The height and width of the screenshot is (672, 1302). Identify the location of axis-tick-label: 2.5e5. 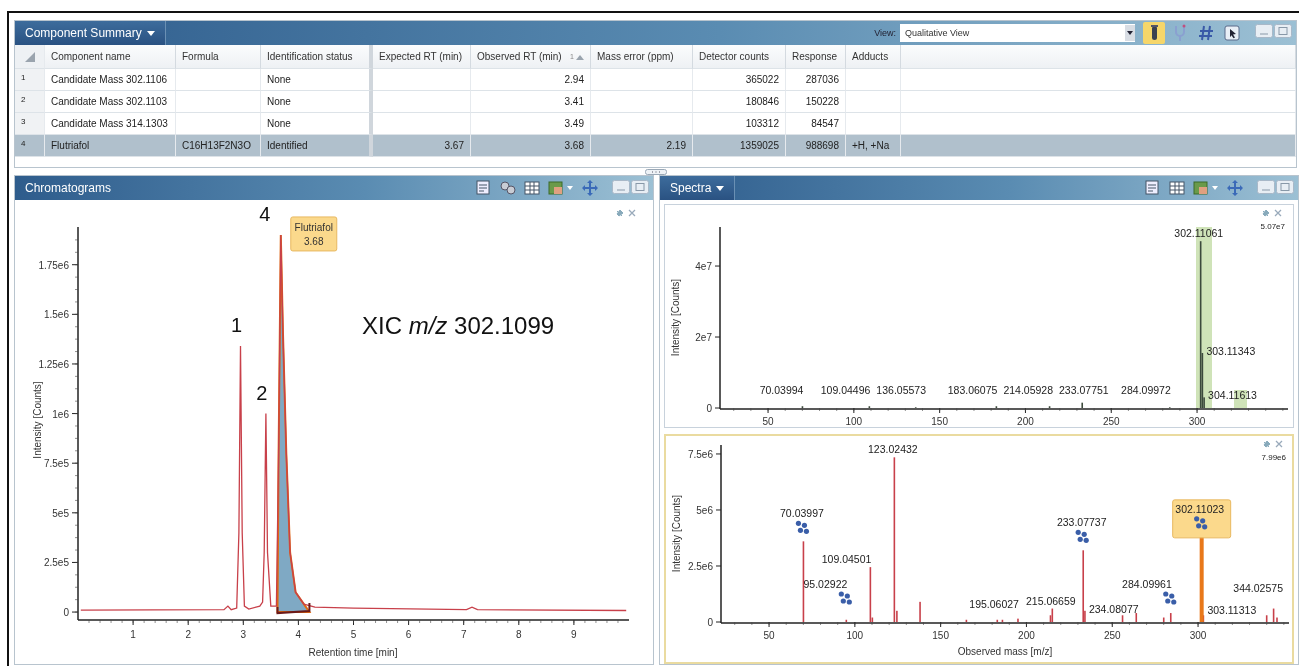
(56, 563).